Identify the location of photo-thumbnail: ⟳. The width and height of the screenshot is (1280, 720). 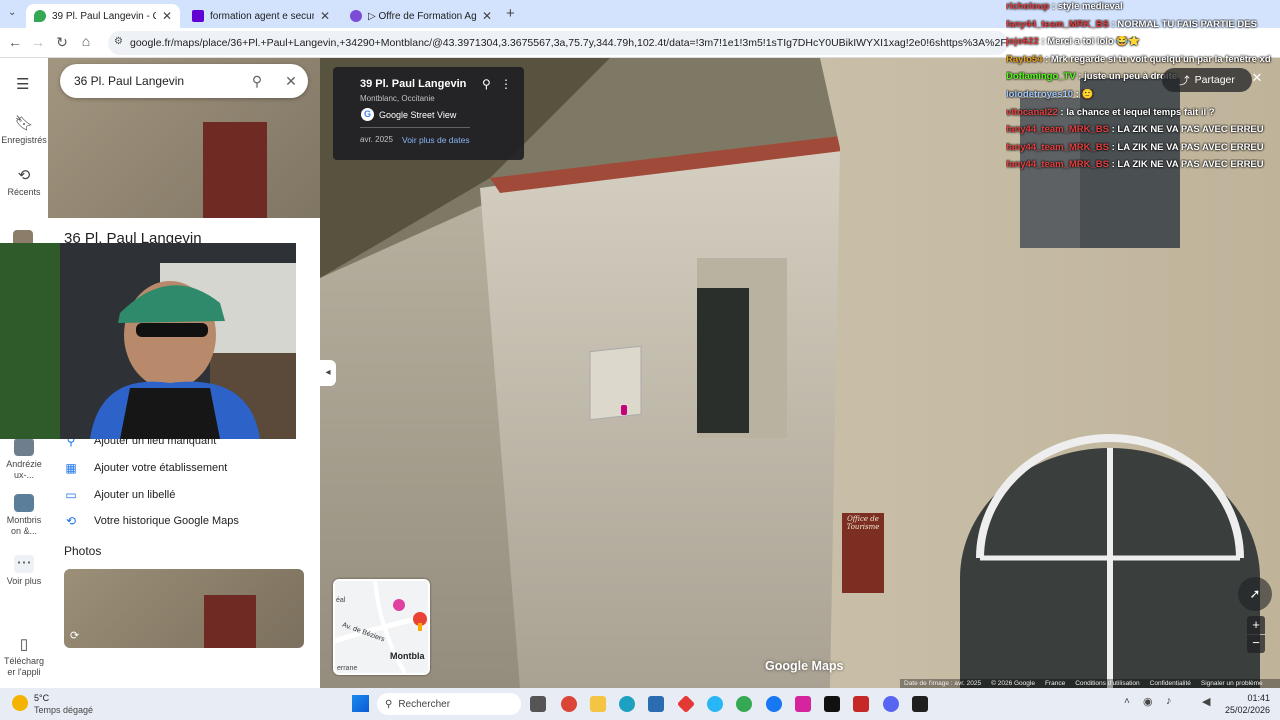
(184, 608).